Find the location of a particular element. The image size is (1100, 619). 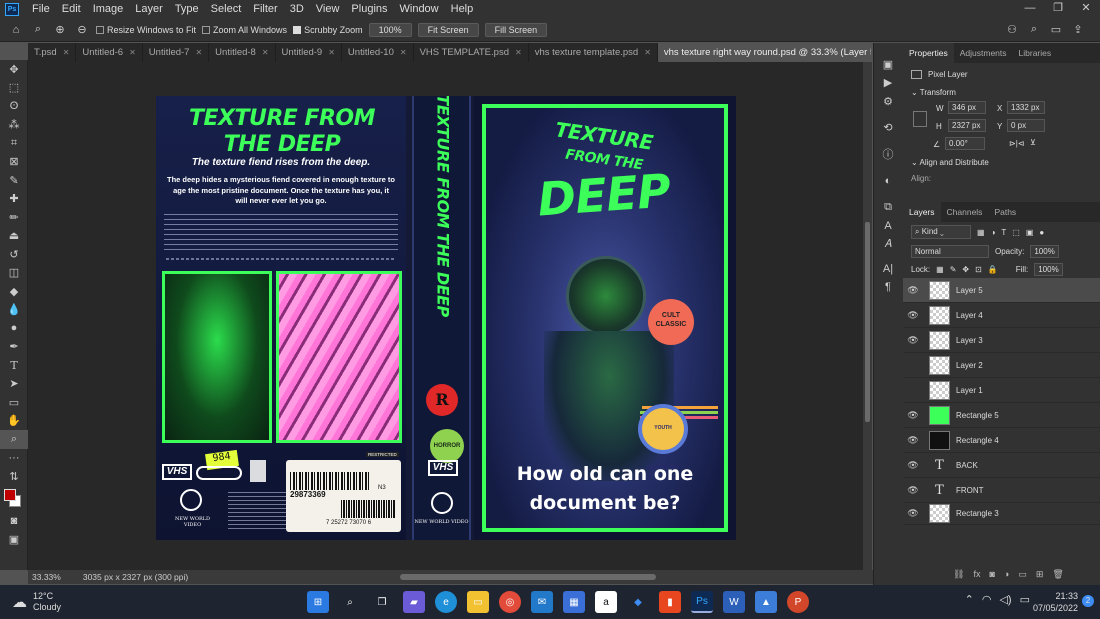

fill-field: 100% is located at coordinates (1048, 269).